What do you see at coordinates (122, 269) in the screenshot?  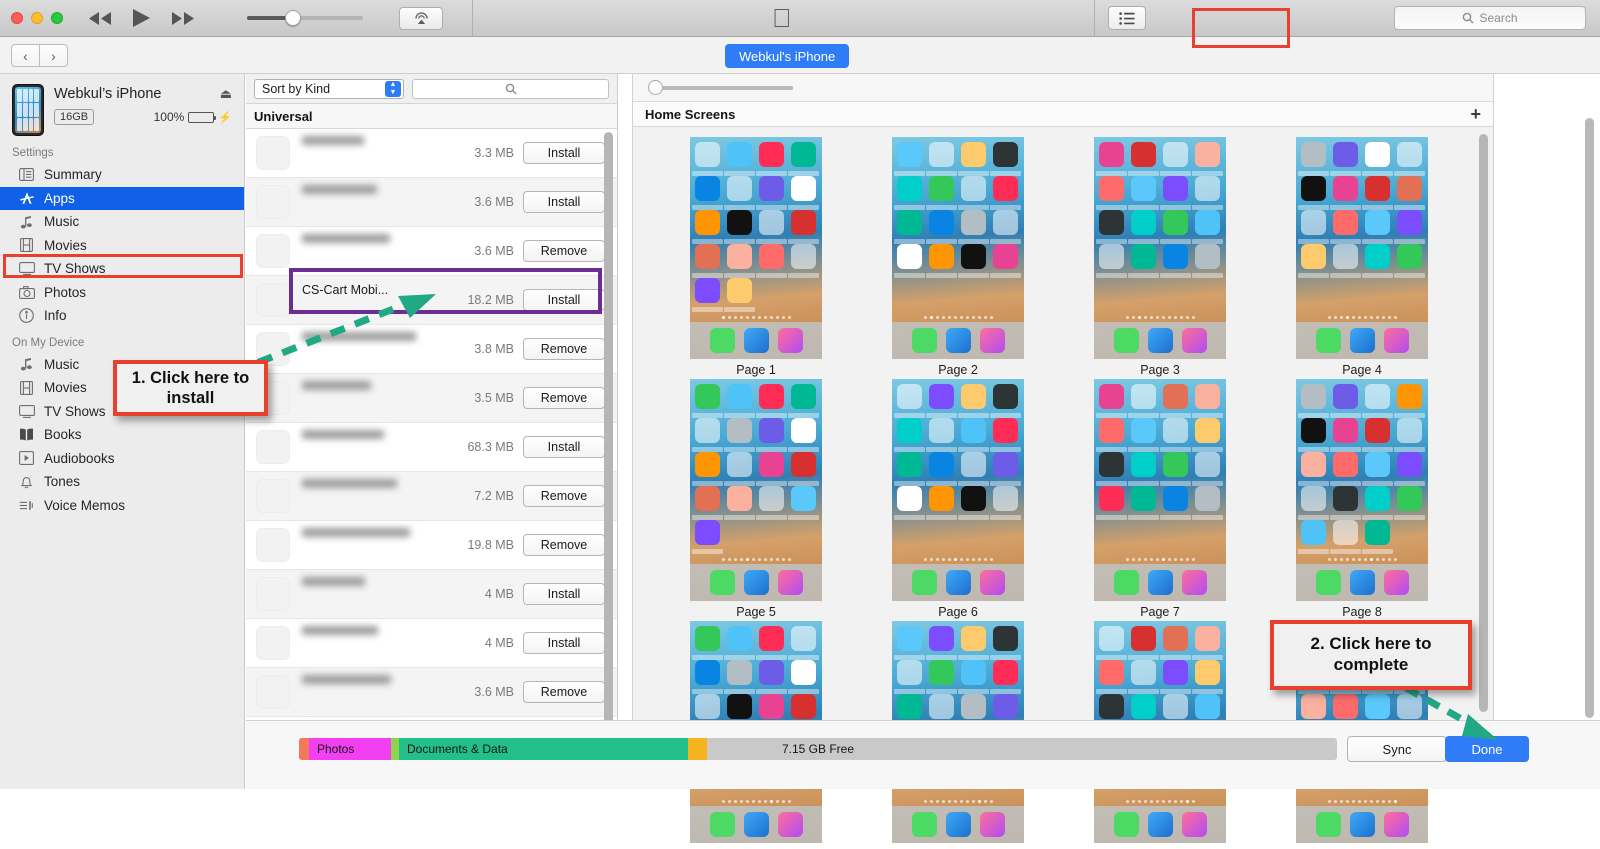 I see `sidebar-item-tv-shows: TV Shows` at bounding box center [122, 269].